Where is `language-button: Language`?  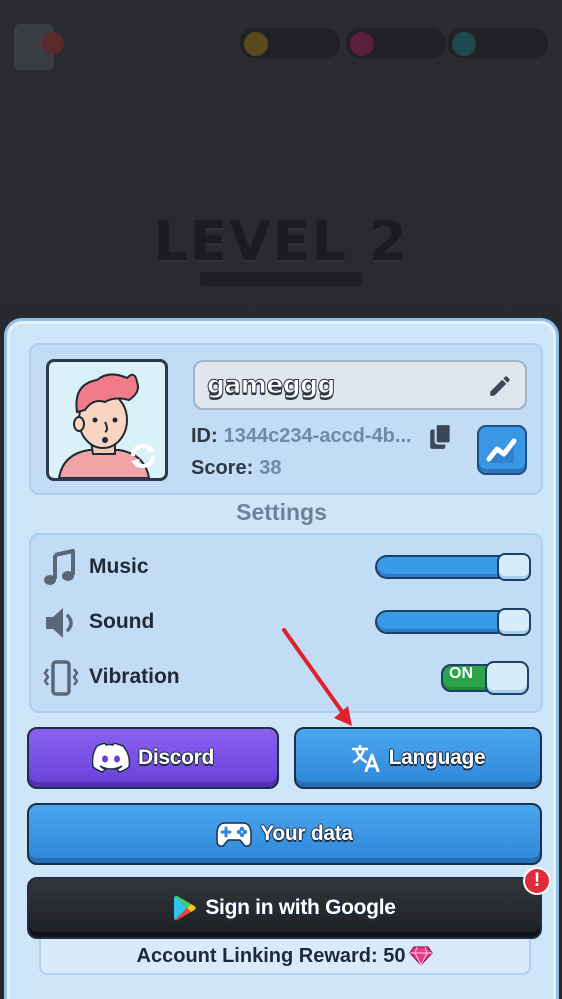
language-button: Language is located at coordinates (418, 758).